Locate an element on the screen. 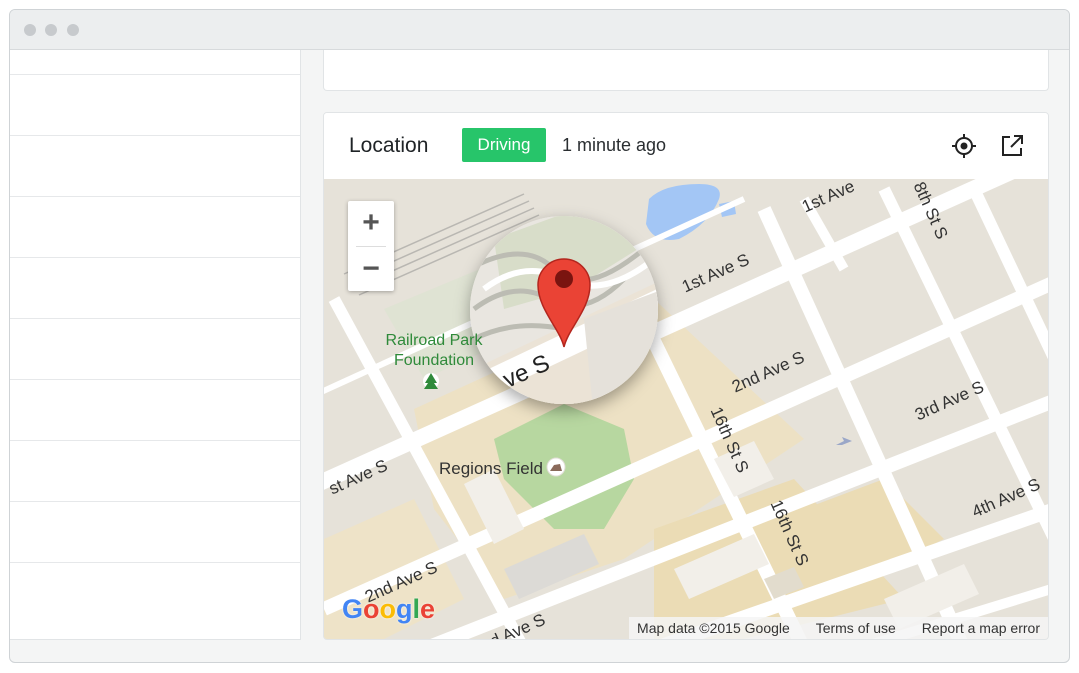 Image resolution: width=1079 pixels, height=673 pixels. google-logo: Google is located at coordinates (388, 609).